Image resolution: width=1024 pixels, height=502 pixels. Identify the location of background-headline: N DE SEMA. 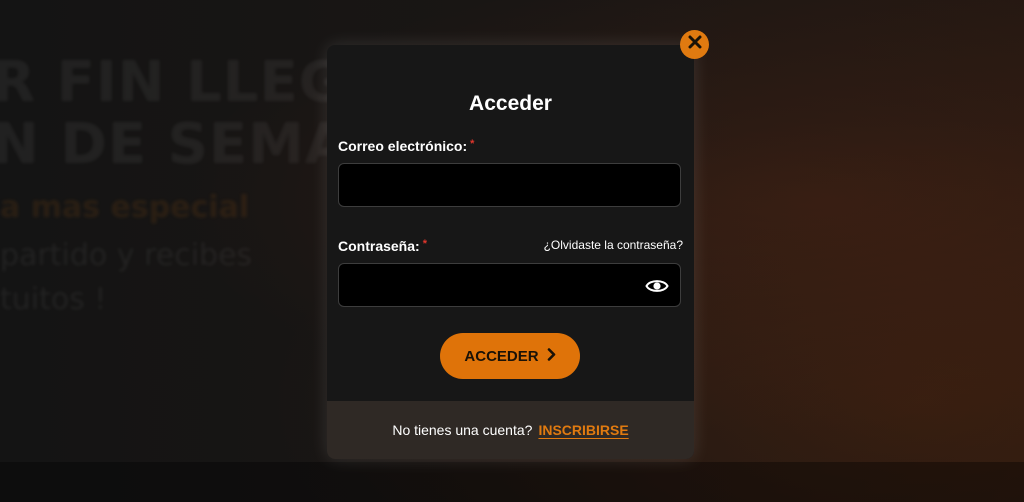
(175, 144).